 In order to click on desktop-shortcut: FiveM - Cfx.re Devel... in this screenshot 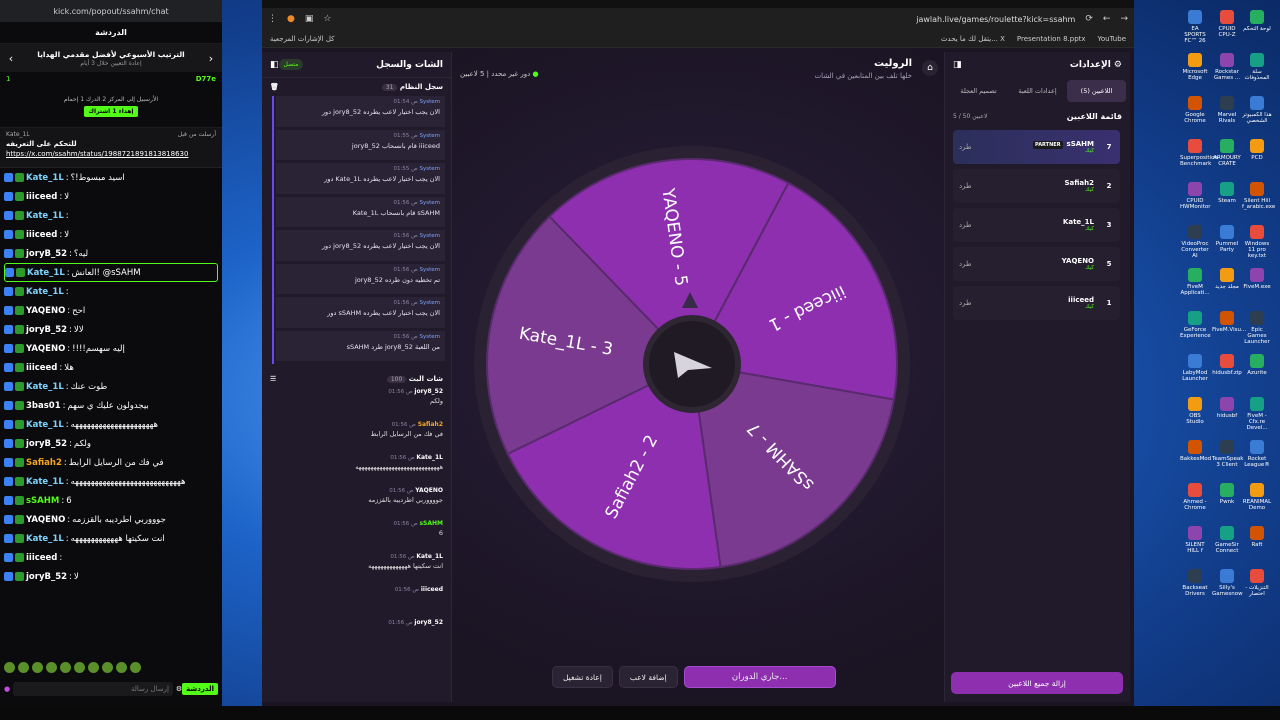, I will do `click(1257, 414)`.